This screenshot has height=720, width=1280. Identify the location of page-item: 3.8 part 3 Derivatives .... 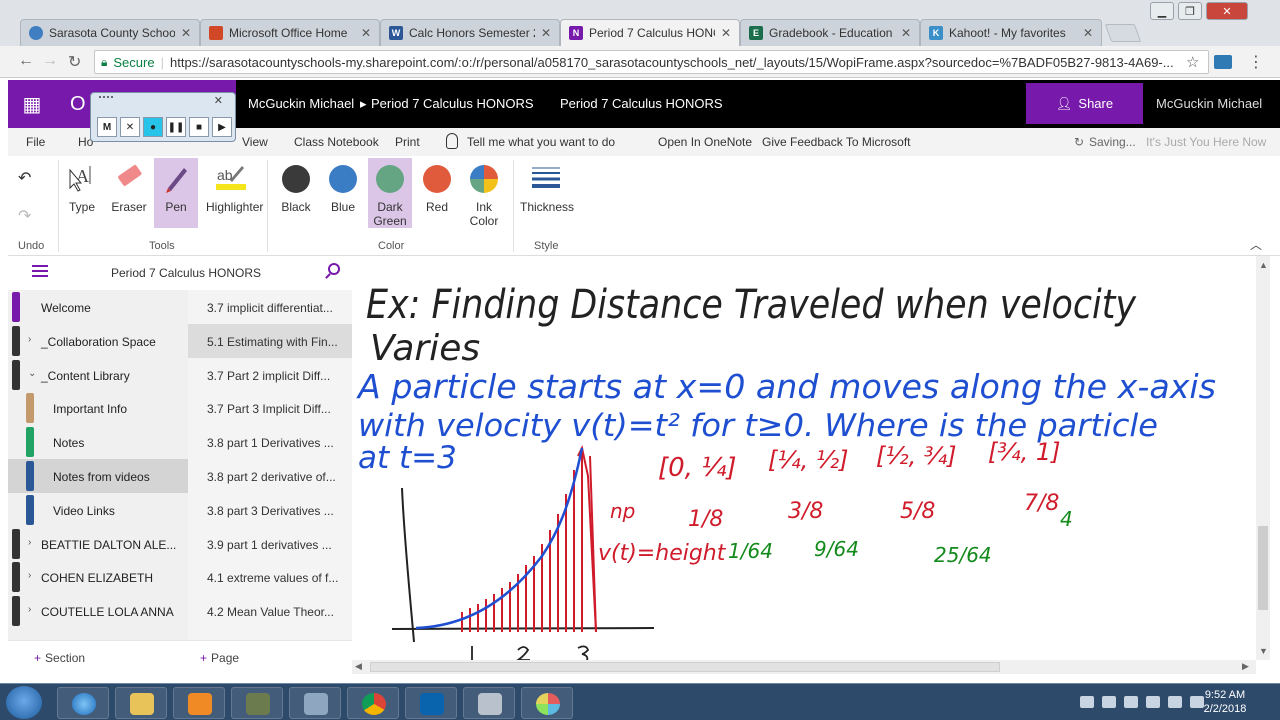
(270, 510).